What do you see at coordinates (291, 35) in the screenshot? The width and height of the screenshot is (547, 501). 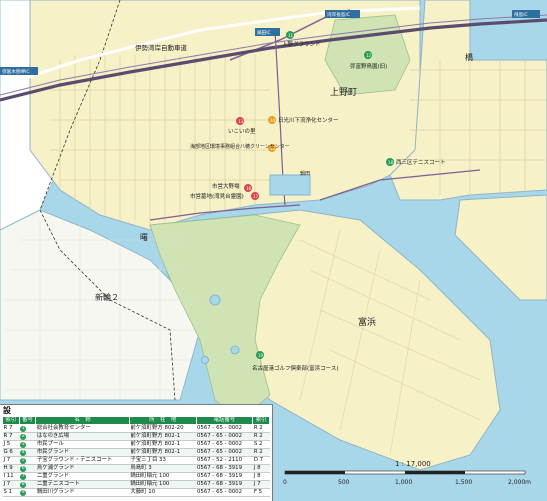 I see `place-number: 11` at bounding box center [291, 35].